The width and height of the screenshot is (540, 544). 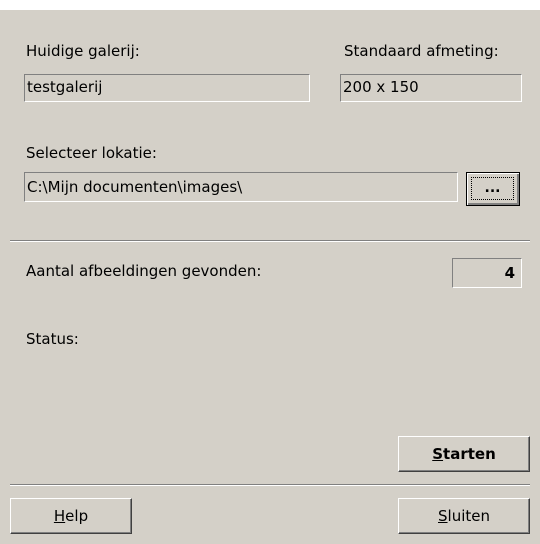 I want to click on start-button-label: tarten, so click(x=469, y=454).